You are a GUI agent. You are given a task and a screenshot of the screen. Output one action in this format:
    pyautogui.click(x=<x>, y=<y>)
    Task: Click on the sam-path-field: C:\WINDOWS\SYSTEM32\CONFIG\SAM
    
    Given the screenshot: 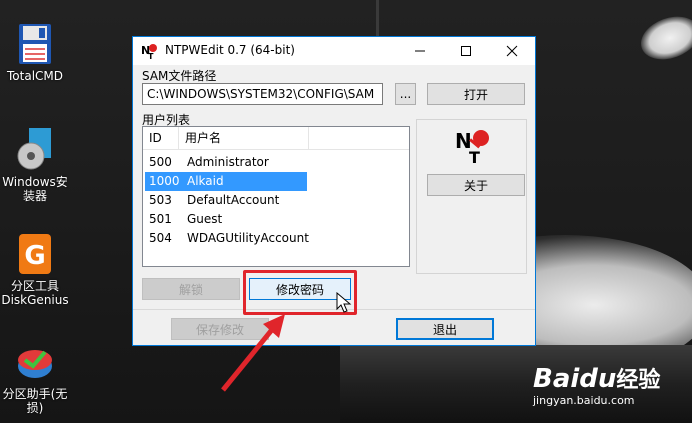 What is the action you would take?
    pyautogui.click(x=262, y=94)
    